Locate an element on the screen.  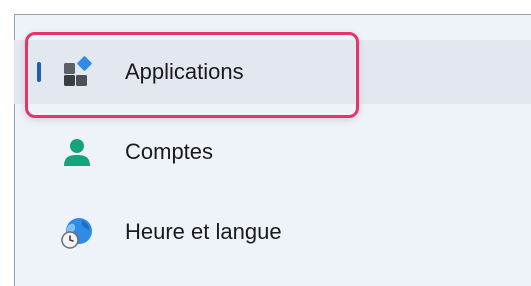
sidebar-item-label: Applications is located at coordinates (184, 71).